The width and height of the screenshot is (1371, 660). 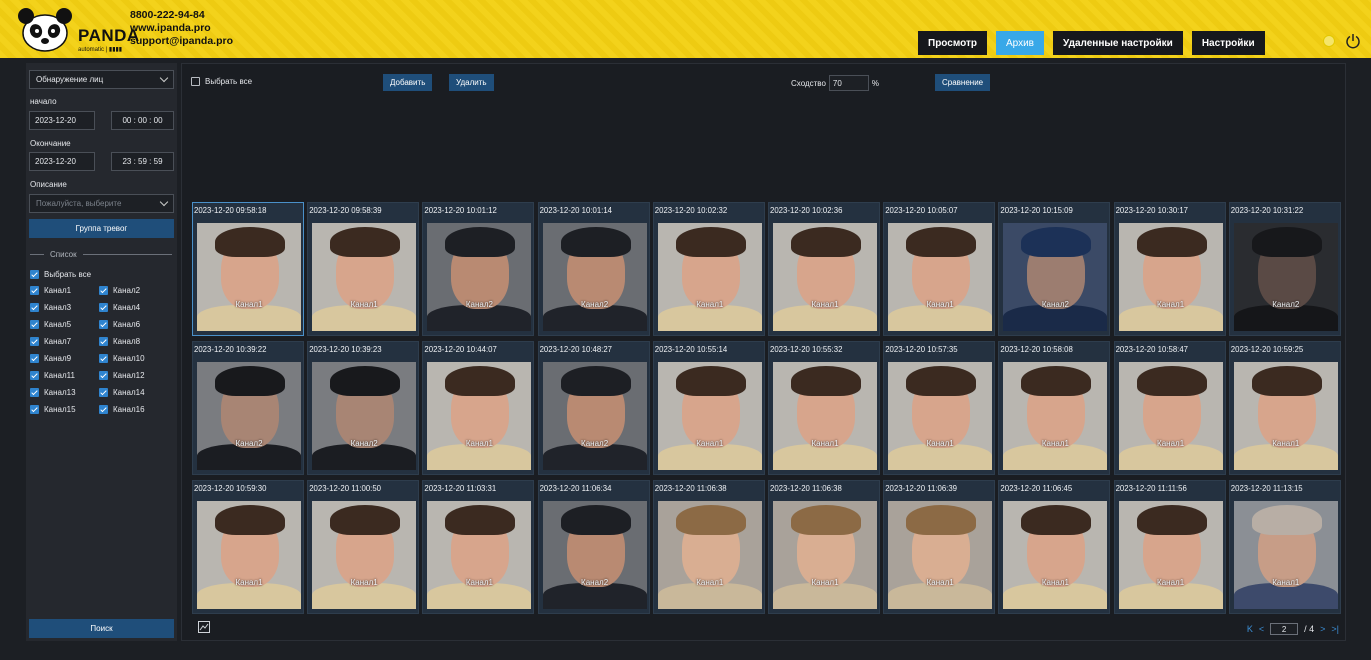 What do you see at coordinates (60, 274) in the screenshot?
I see `select-all-channels: Выбрать все` at bounding box center [60, 274].